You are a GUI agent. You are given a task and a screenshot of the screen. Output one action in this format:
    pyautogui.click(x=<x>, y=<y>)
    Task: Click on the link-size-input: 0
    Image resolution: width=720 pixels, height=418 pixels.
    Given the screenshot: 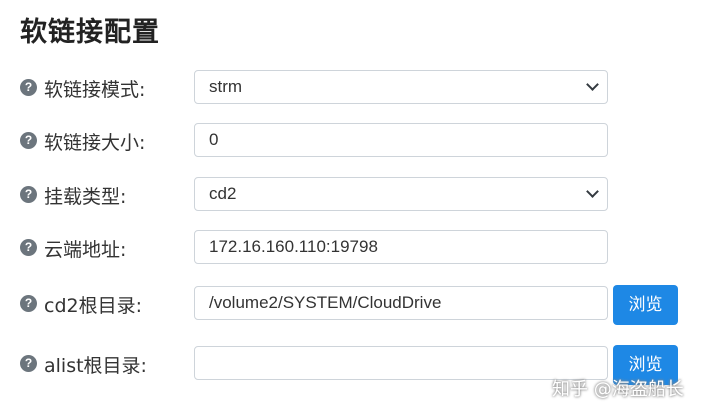 What is the action you would take?
    pyautogui.click(x=401, y=140)
    